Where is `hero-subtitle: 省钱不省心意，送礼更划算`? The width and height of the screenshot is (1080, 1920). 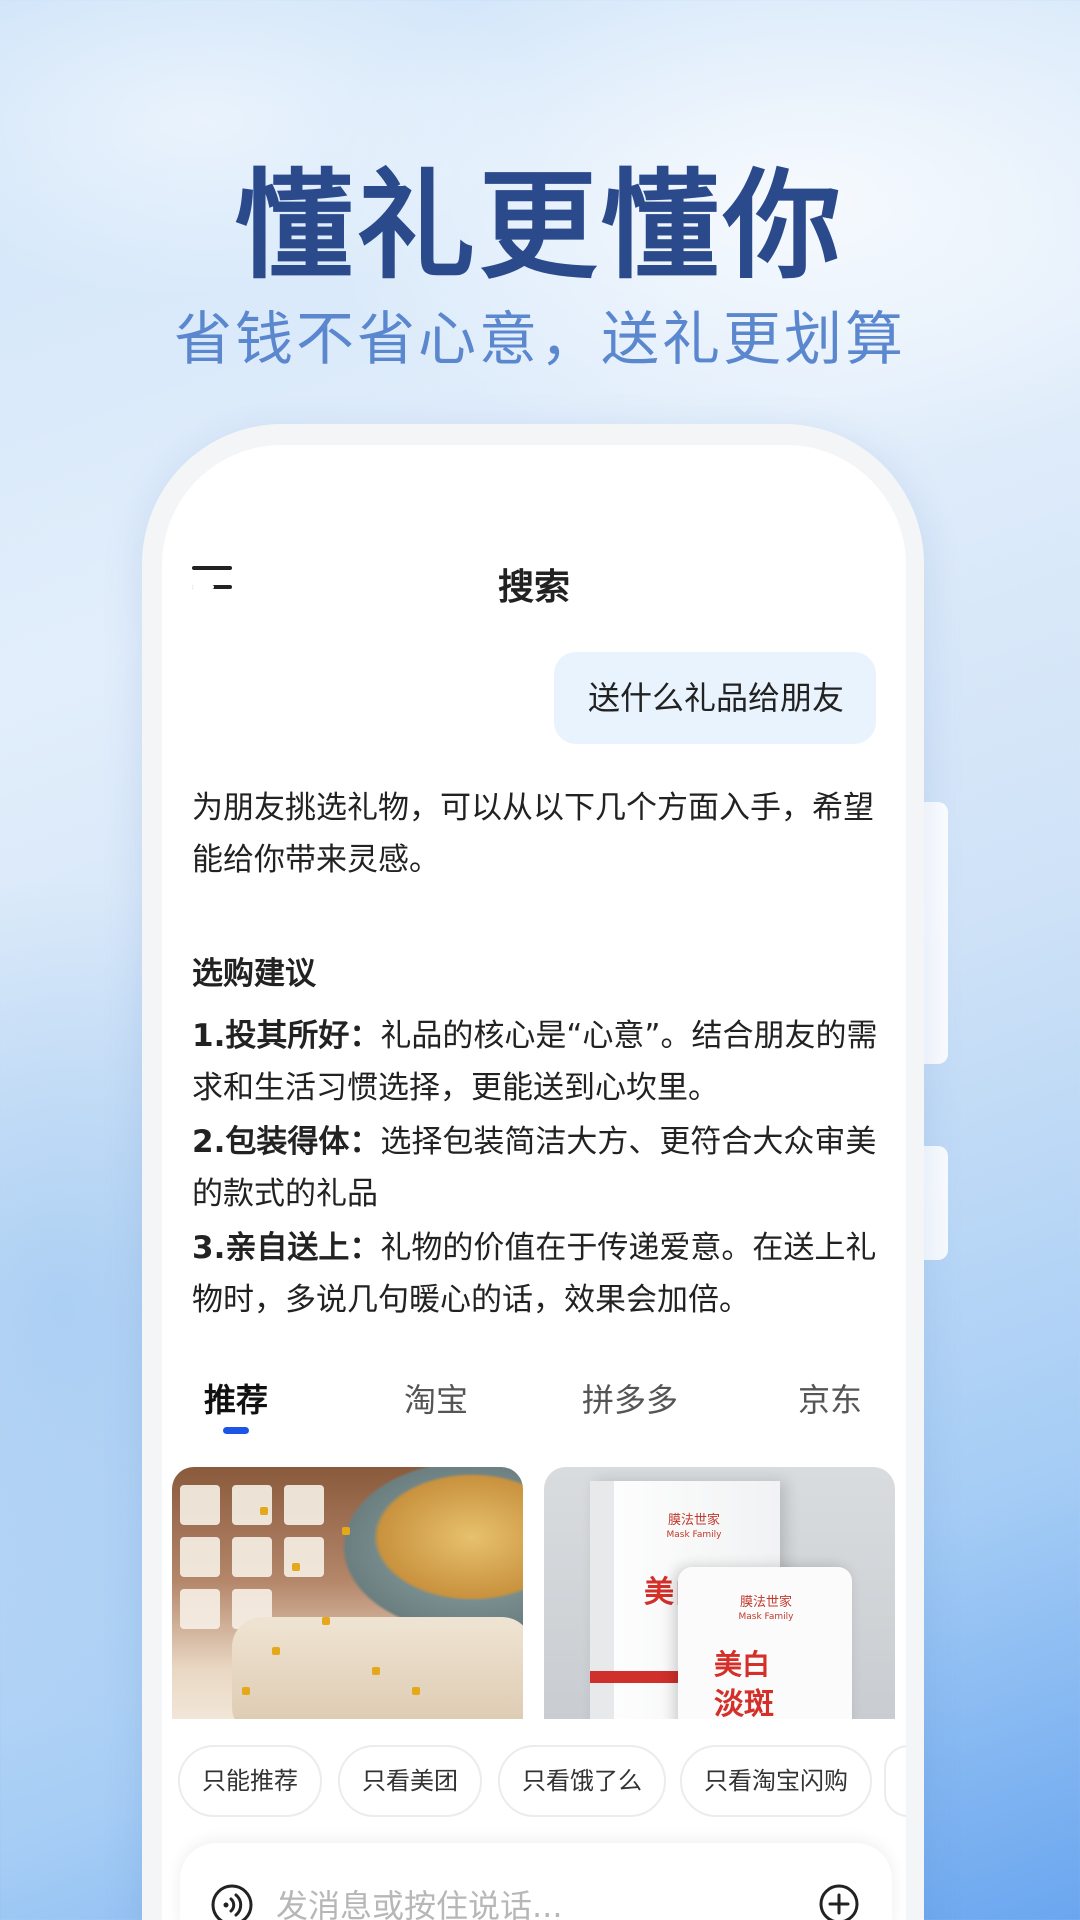 hero-subtitle: 省钱不省心意，送礼更划算 is located at coordinates (539, 339).